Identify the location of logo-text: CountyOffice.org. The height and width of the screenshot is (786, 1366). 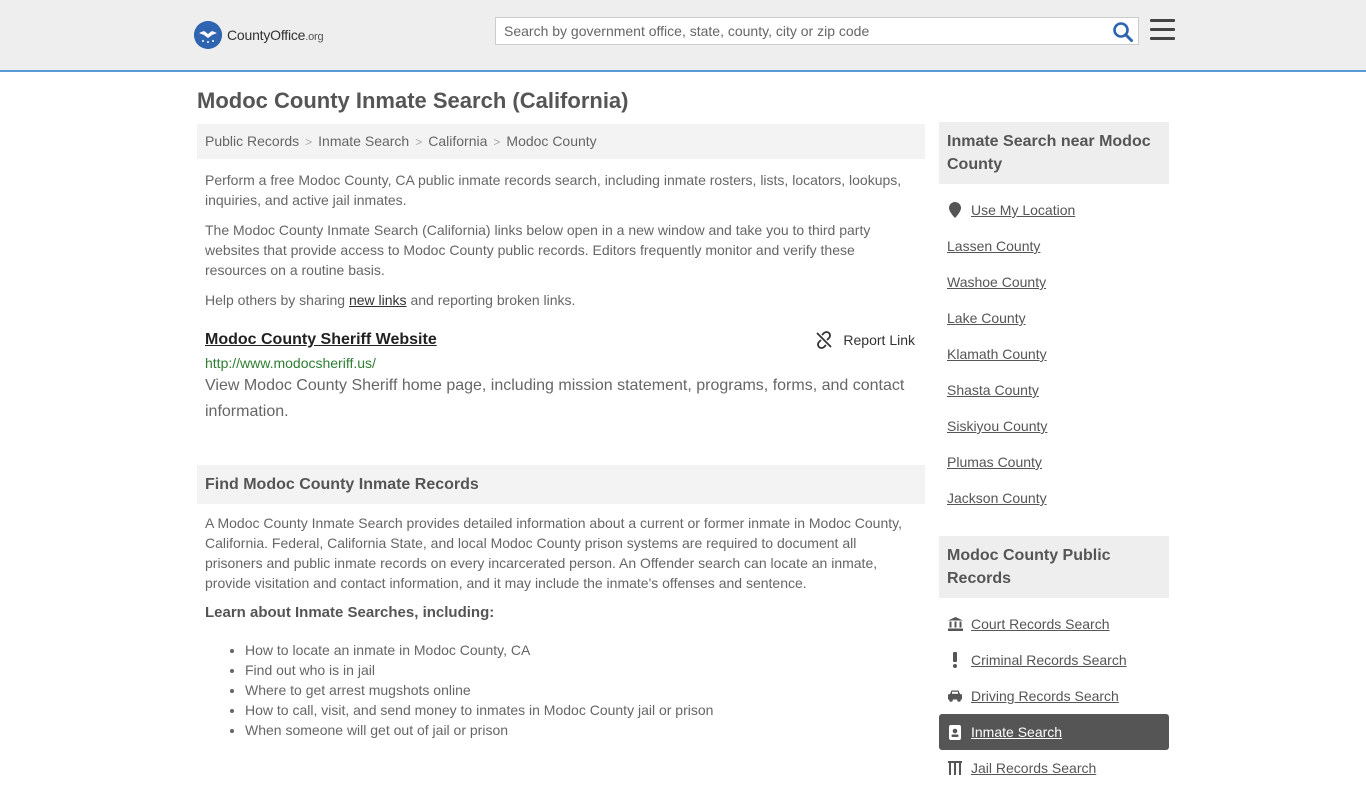
(275, 35).